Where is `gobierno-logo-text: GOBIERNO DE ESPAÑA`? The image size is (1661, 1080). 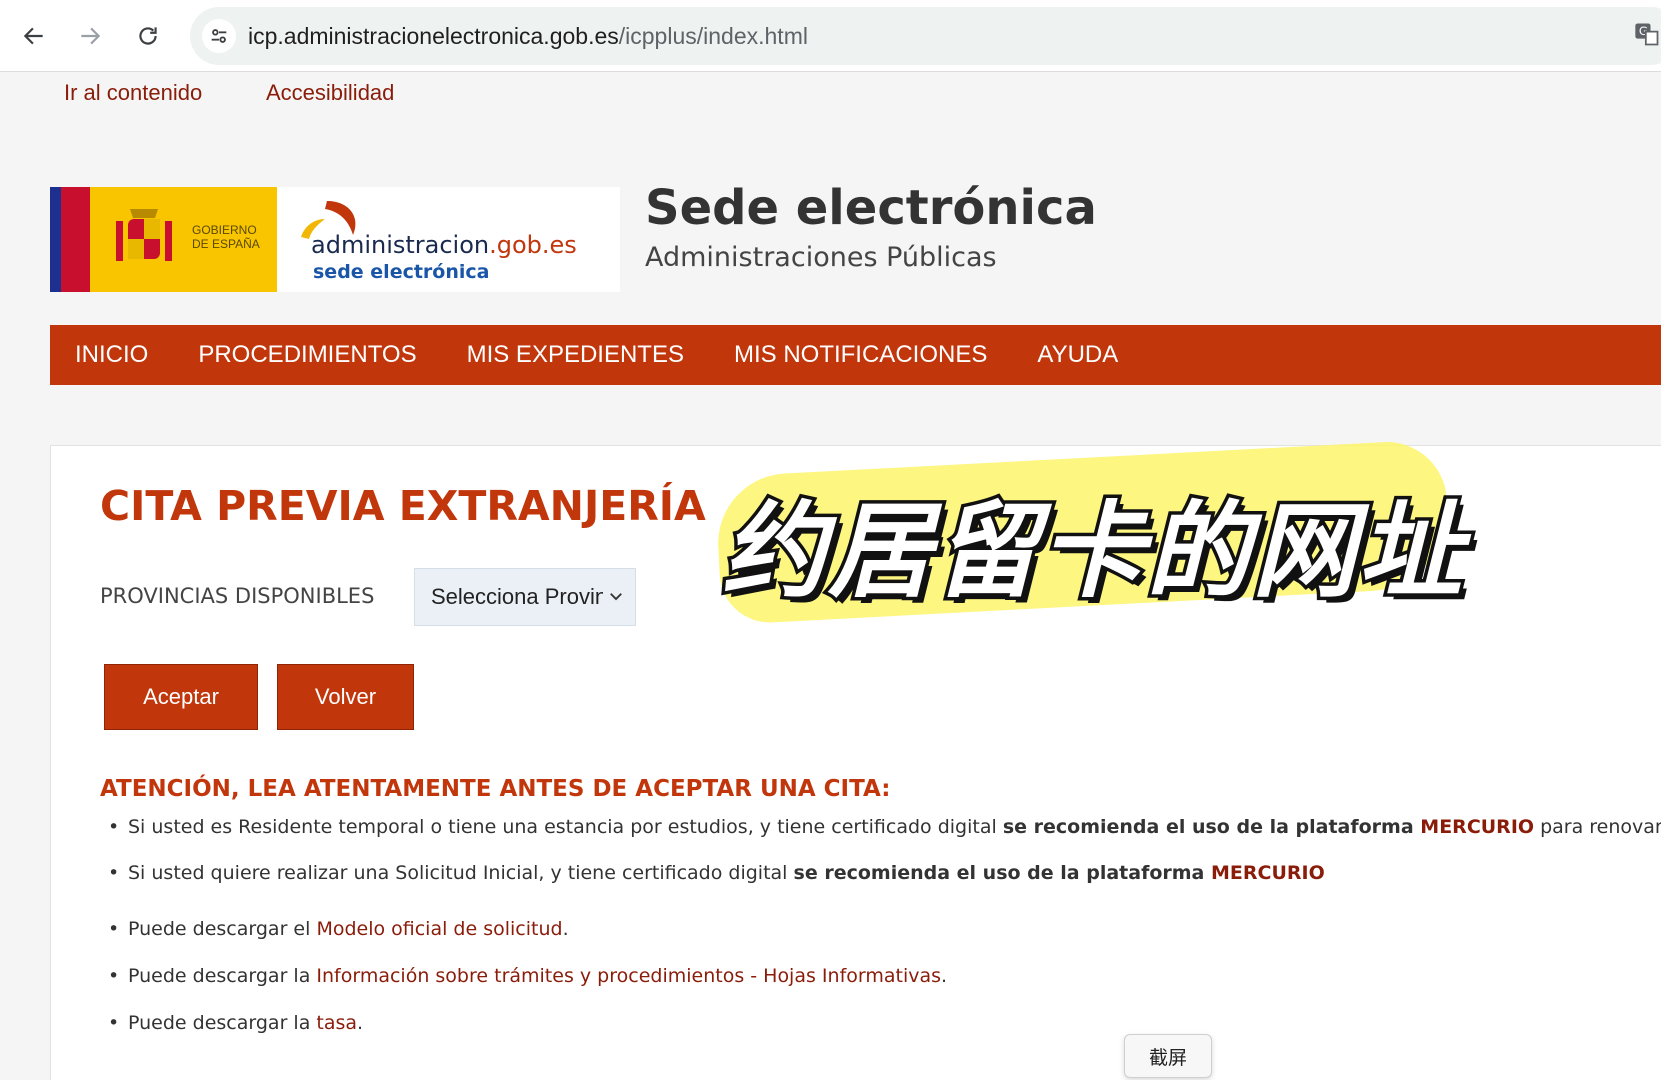 gobierno-logo-text: GOBIERNO DE ESPAÑA is located at coordinates (226, 237).